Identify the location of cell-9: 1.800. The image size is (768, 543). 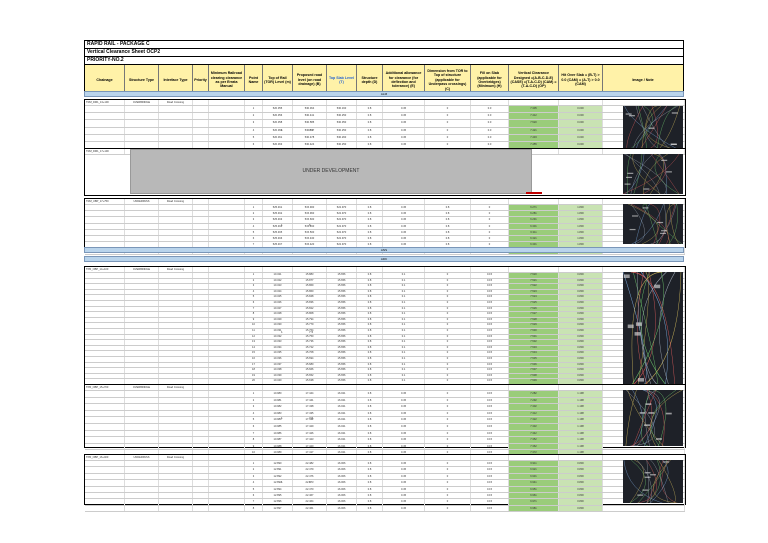
(581, 232).